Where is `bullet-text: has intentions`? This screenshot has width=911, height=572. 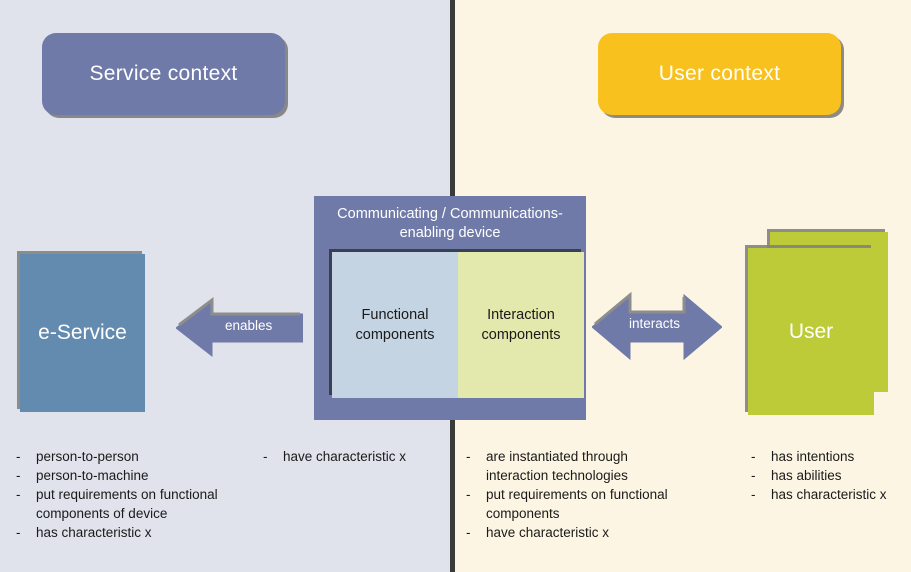 bullet-text: has intentions is located at coordinates (813, 456).